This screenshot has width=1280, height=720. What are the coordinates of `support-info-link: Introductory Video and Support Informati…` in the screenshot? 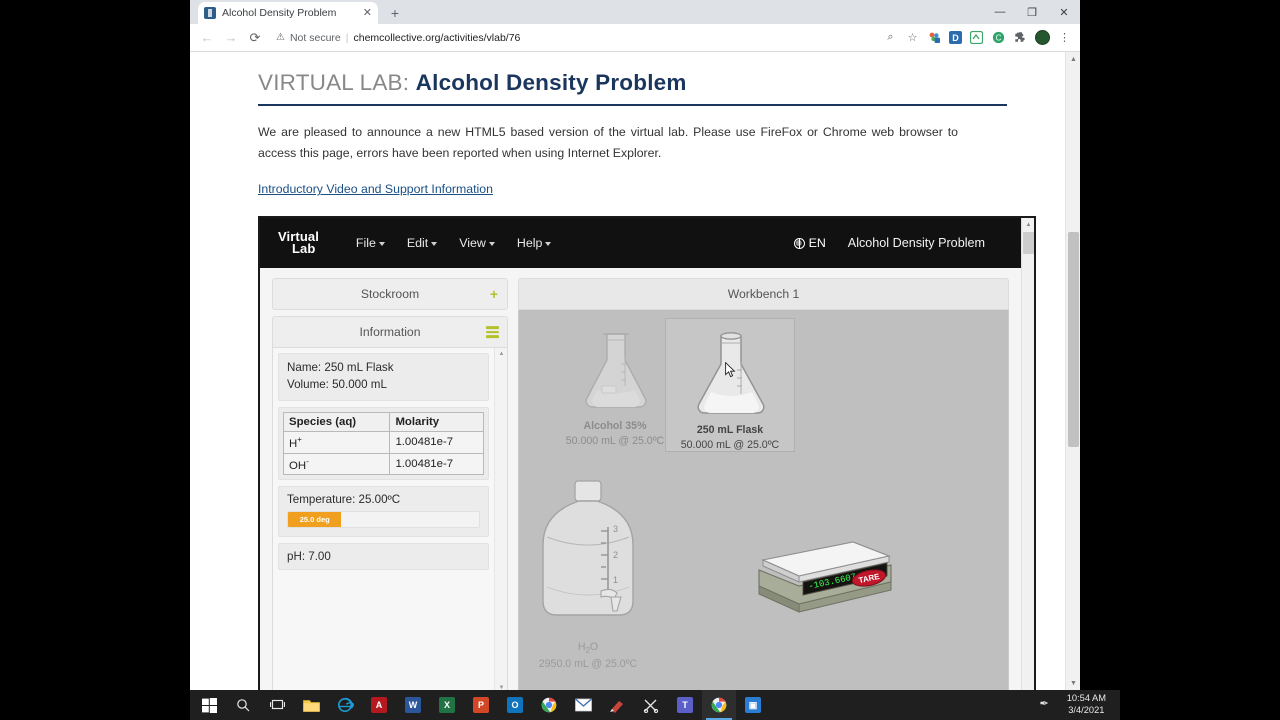 It's located at (375, 189).